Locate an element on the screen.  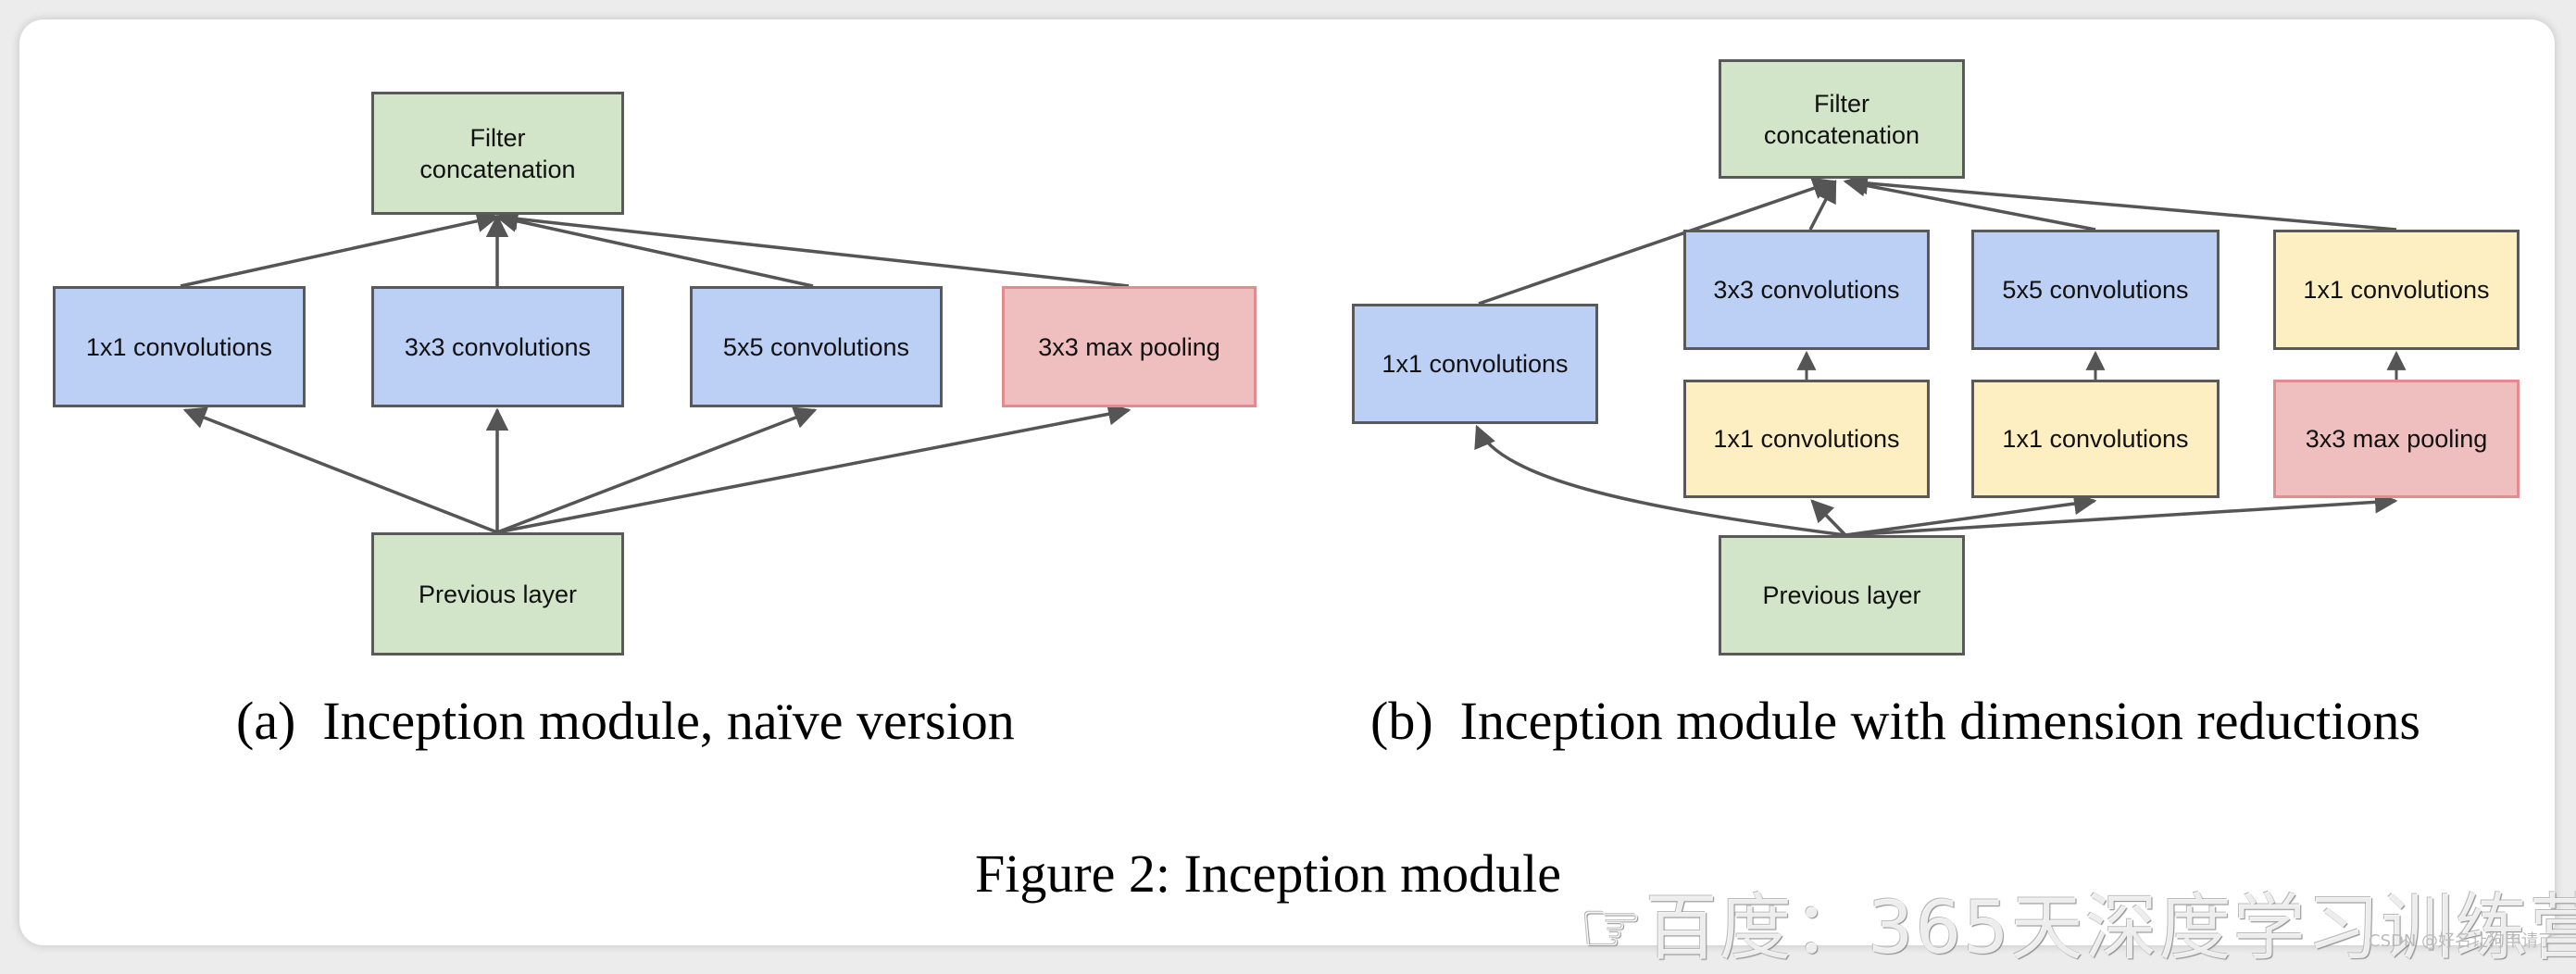
edge-b-conv1x1pool-concat is located at coordinates (2120, 201).